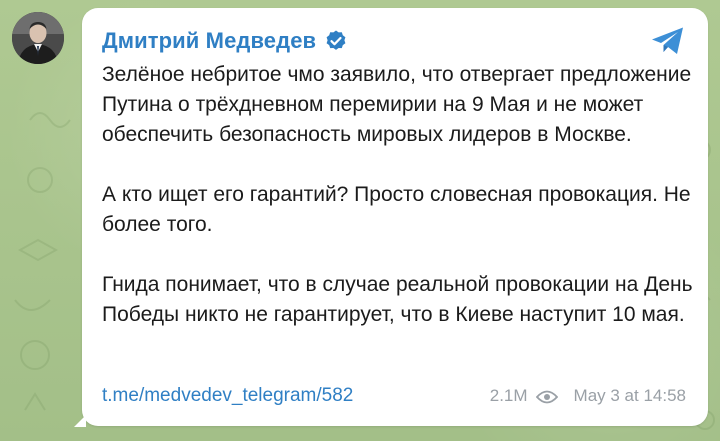 The width and height of the screenshot is (720, 441). Describe the element at coordinates (546, 396) in the screenshot. I see `eye-icon` at that location.